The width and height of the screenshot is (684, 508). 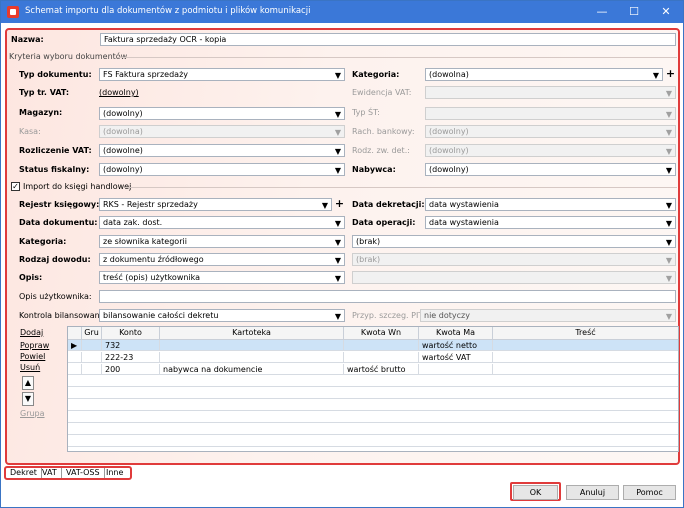 What do you see at coordinates (28, 383) in the screenshot?
I see `move-up-button: ▲` at bounding box center [28, 383].